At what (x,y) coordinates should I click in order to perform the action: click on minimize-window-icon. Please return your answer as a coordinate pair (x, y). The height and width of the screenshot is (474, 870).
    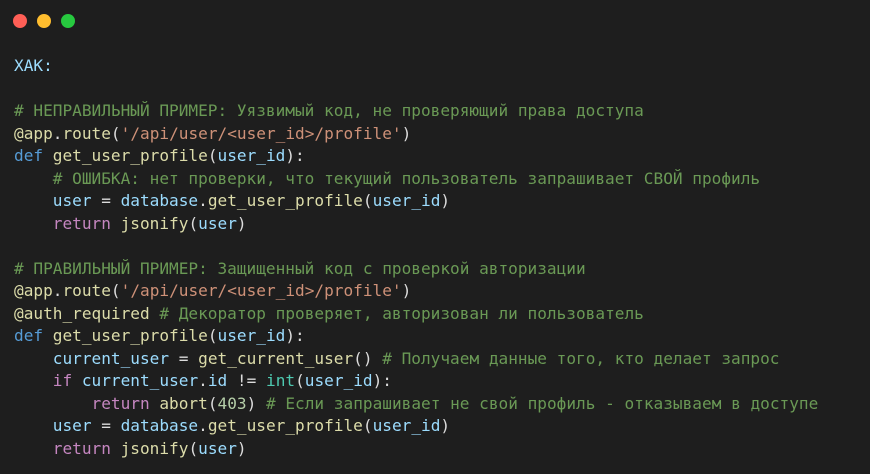
    Looking at the image, I should click on (44, 21).